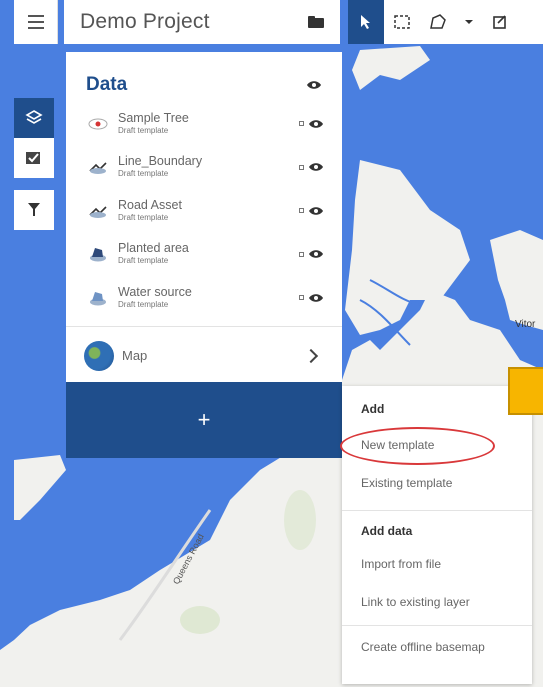 This screenshot has width=543, height=687. I want to click on add-layer-button: +, so click(204, 420).